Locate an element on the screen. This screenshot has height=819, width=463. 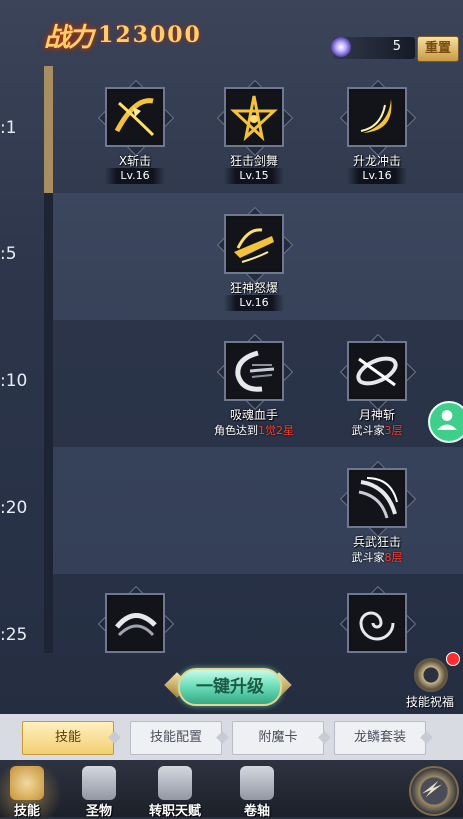
bottom-nav: 技能 圣物 转职天赋 卷轴 is located at coordinates (231, 789).